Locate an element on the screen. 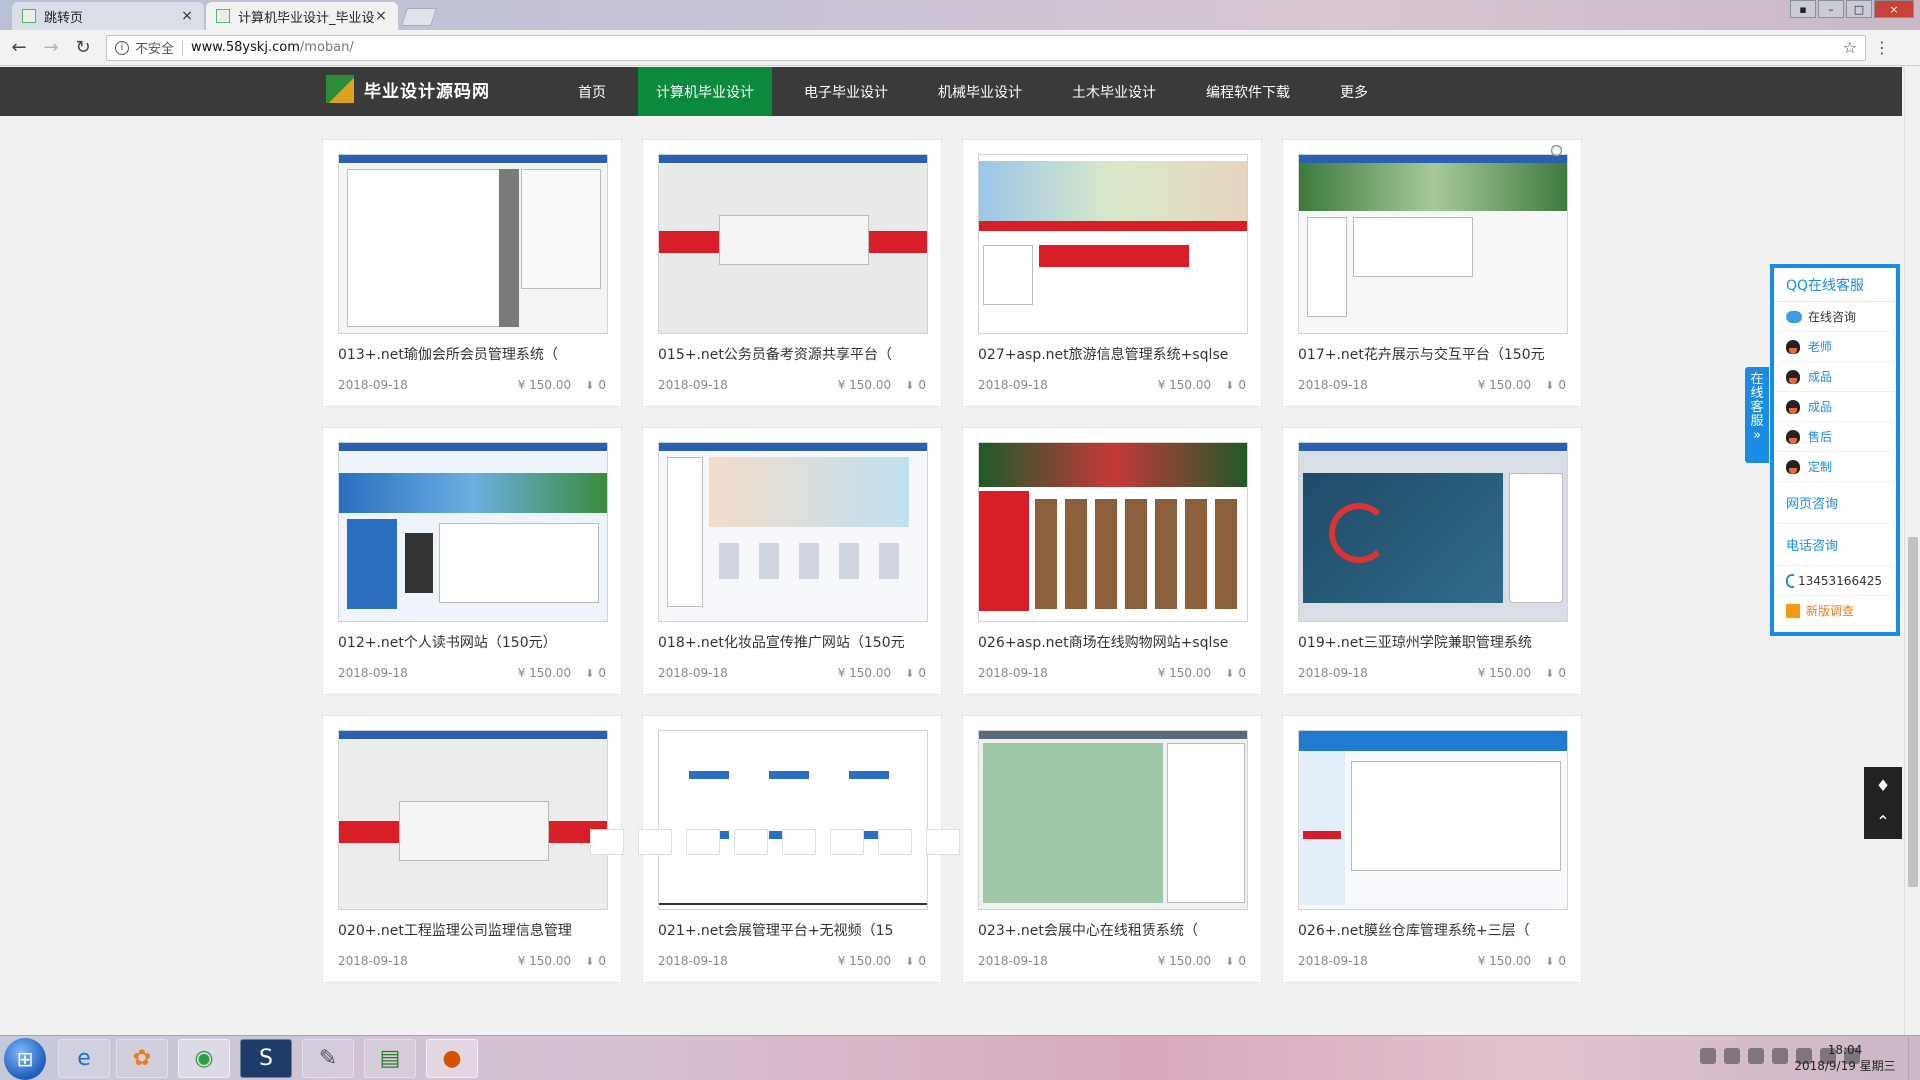  product-title: 023+.net会展中心在线租赁系统（ is located at coordinates (1112, 931).